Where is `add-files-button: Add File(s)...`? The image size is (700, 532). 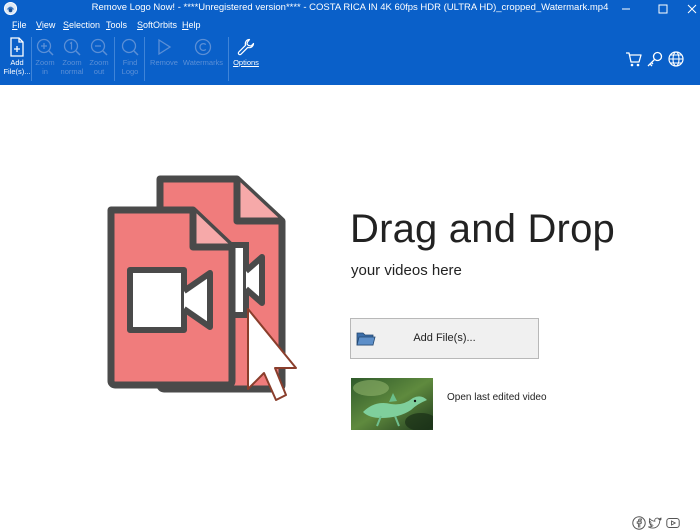 add-files-button: Add File(s)... is located at coordinates (444, 338).